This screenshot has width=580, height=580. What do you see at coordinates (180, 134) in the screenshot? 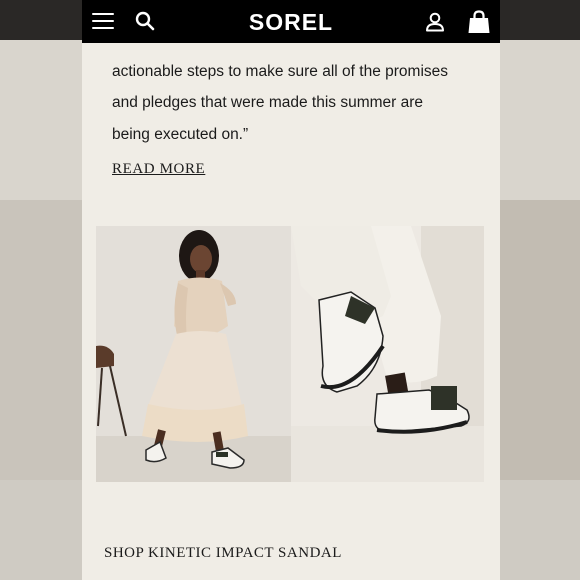
I see `quote-line: being executed on.”` at bounding box center [180, 134].